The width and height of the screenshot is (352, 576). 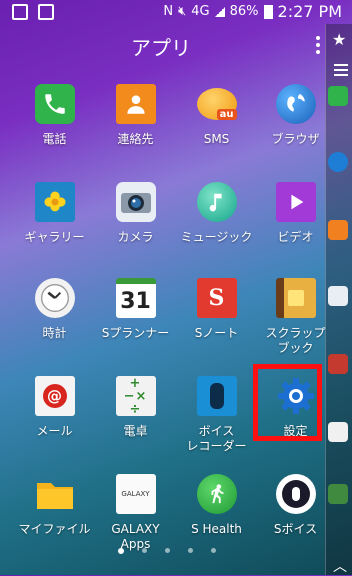 I want to click on app-label: 電話, so click(x=54, y=139).